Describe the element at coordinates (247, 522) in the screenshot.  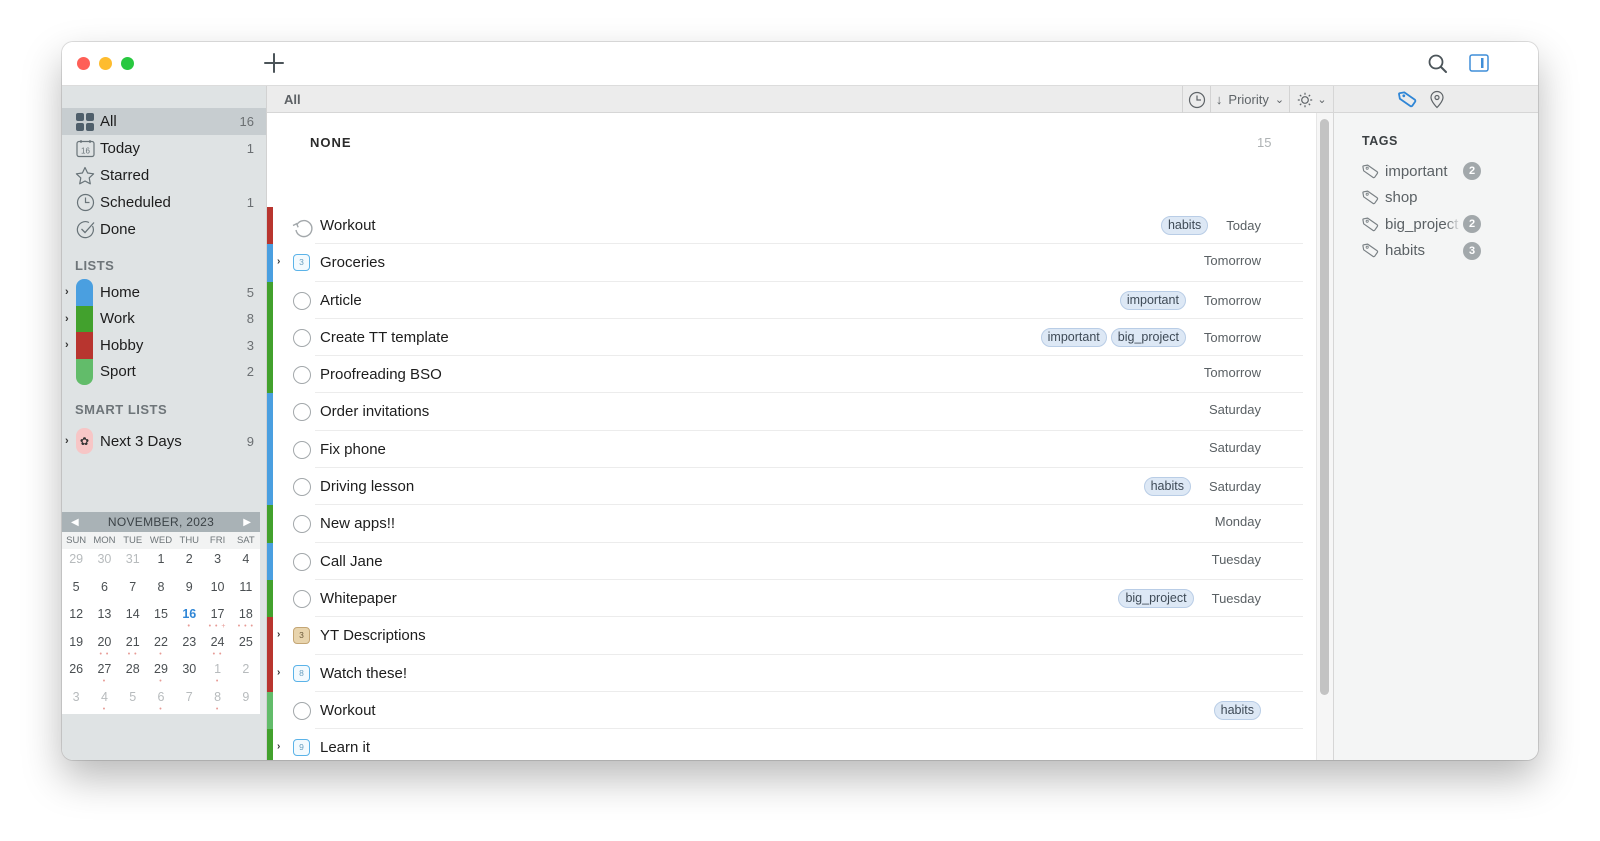
I see `calendar-next-button: ▶` at that location.